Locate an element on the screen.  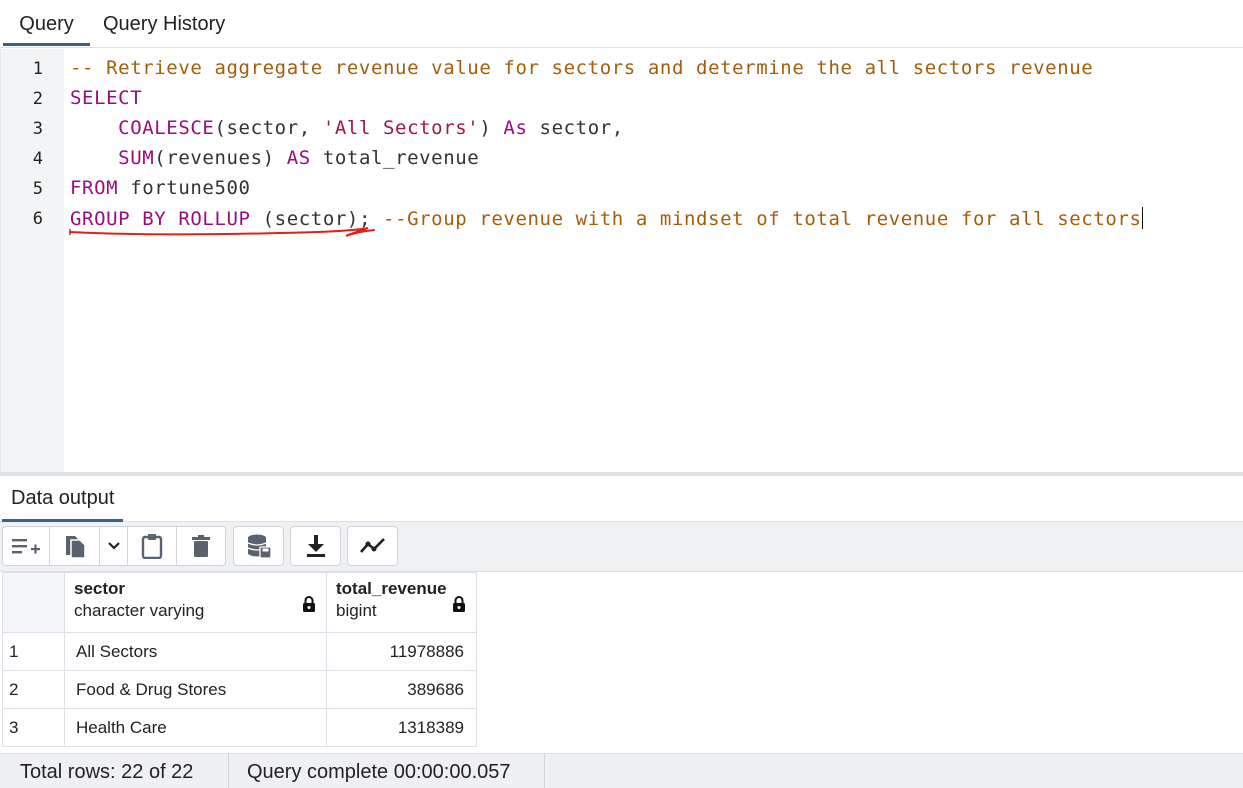
line-number: 1 is located at coordinates (37, 69).